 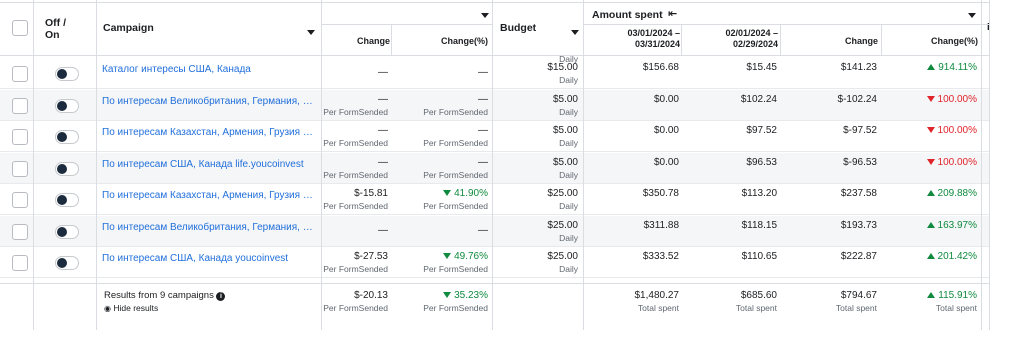 What do you see at coordinates (471, 256) in the screenshot?
I see `results-change-pct-text: 49.76%` at bounding box center [471, 256].